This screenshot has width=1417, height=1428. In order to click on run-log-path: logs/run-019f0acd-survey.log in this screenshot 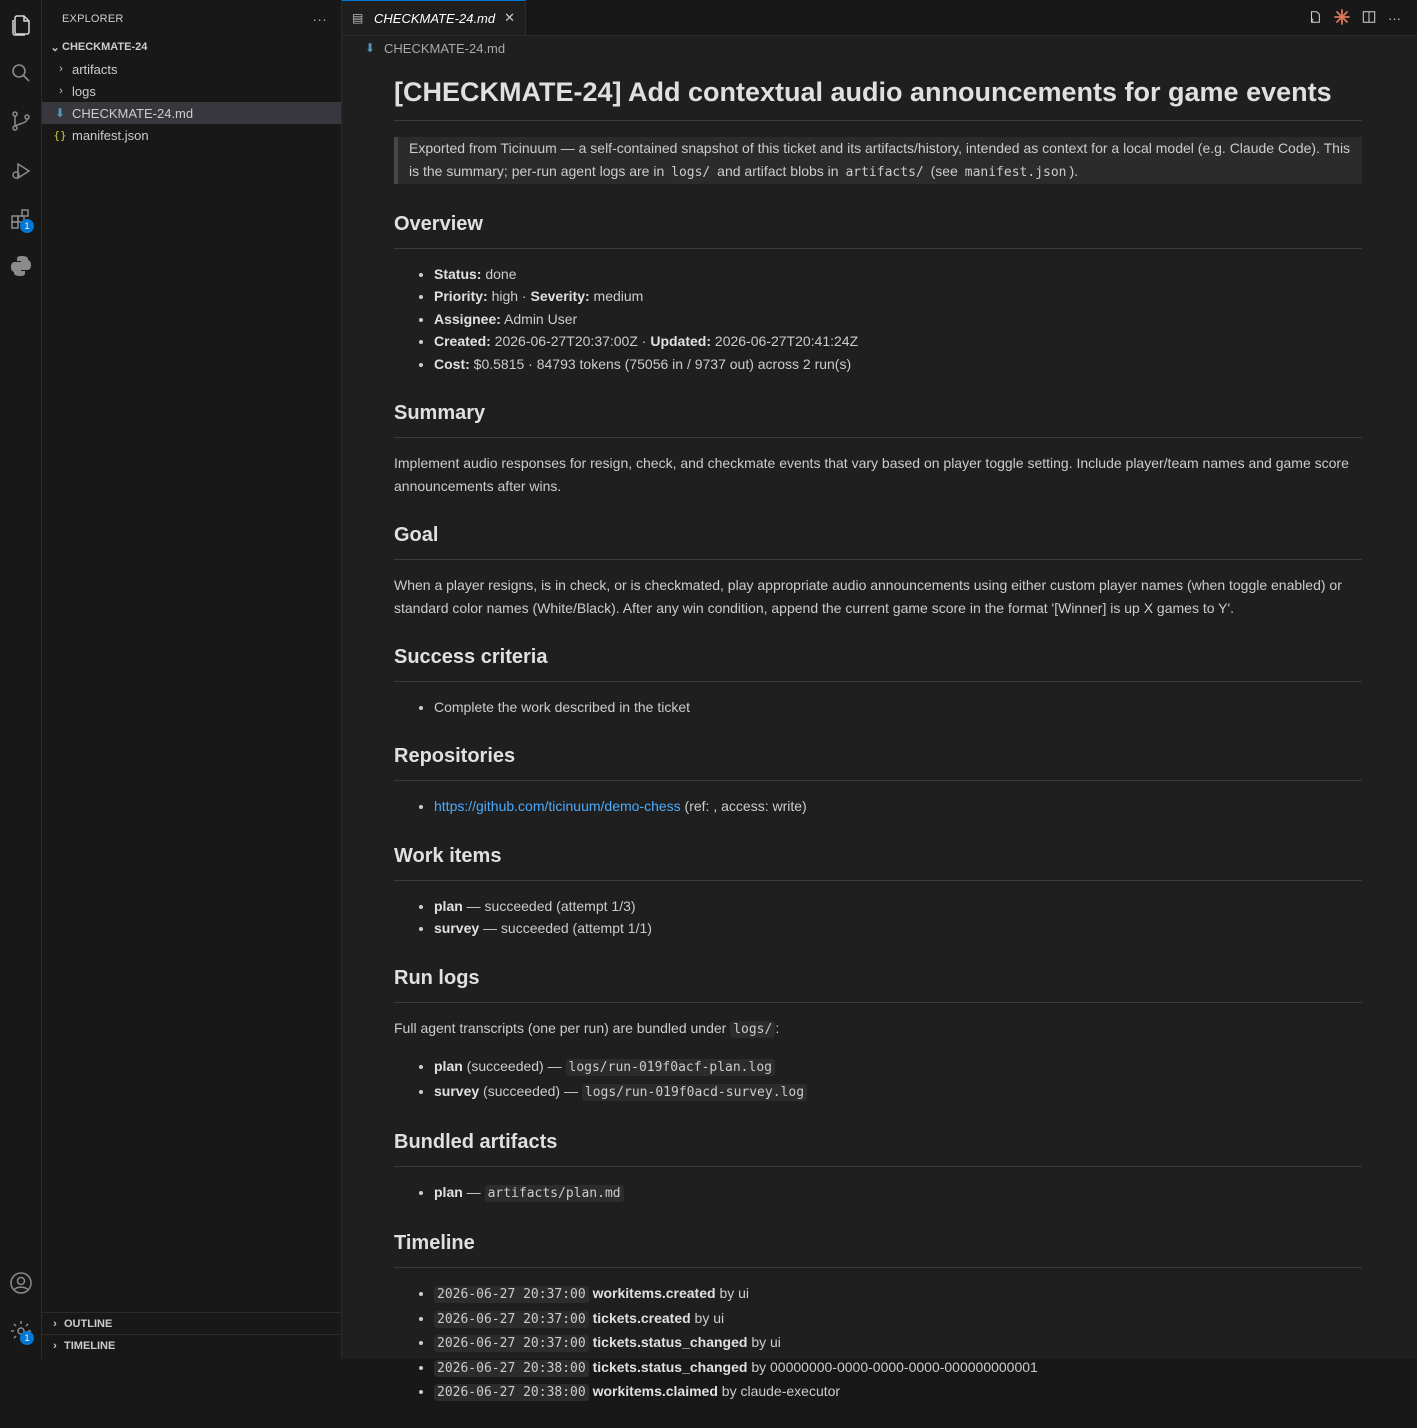, I will do `click(694, 1092)`.